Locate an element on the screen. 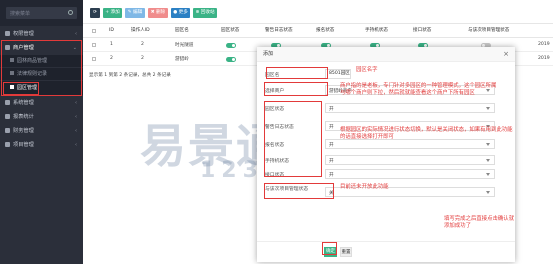  api-status-select: 开 is located at coordinates (410, 174).